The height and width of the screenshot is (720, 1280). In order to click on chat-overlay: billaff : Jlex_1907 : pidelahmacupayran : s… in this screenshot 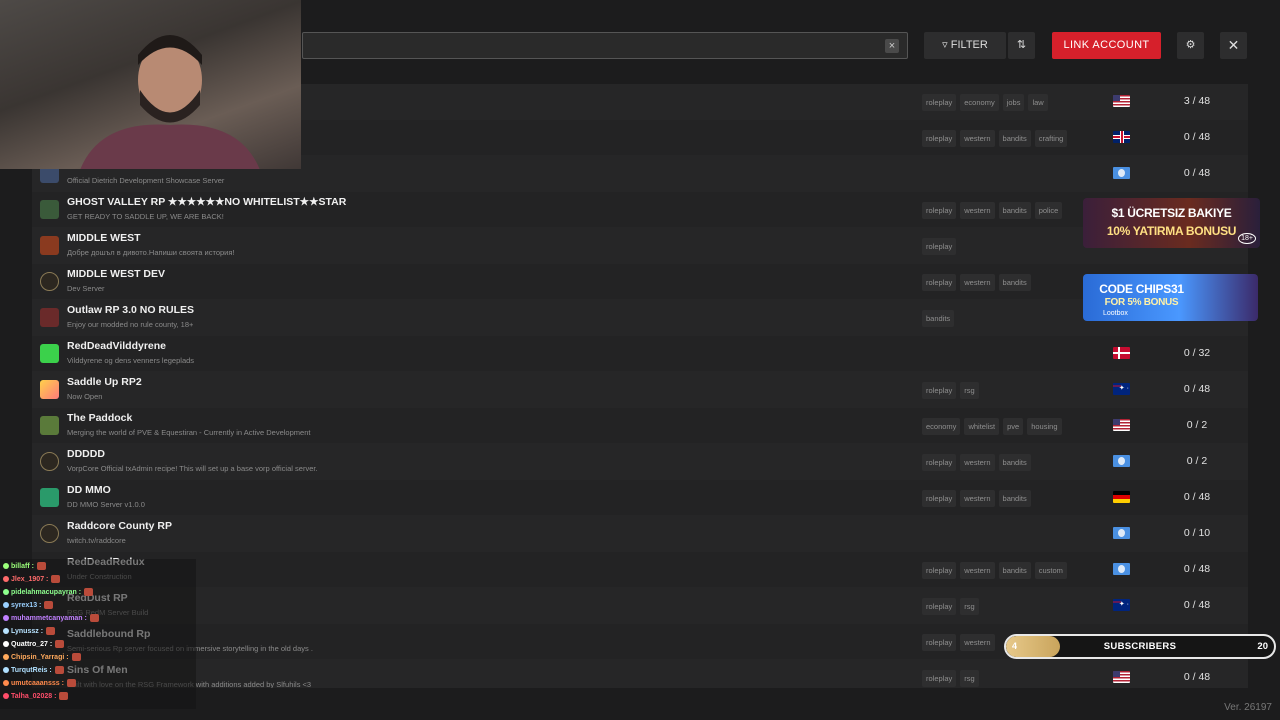, I will do `click(98, 634)`.